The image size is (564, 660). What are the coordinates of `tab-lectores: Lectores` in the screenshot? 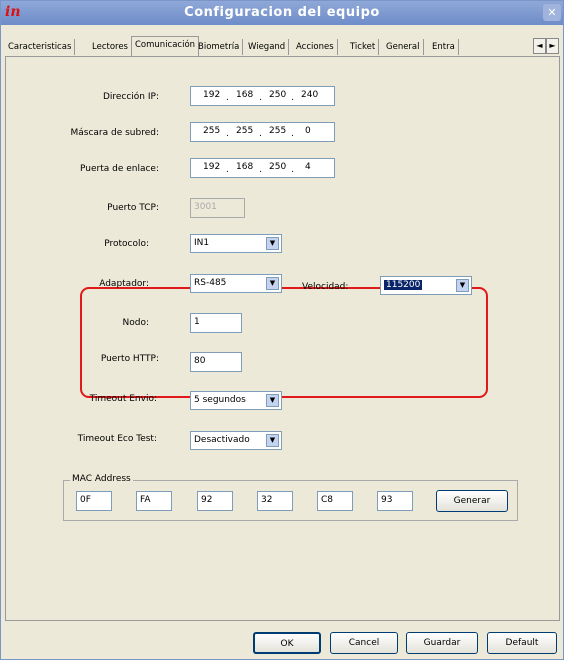 It's located at (110, 47).